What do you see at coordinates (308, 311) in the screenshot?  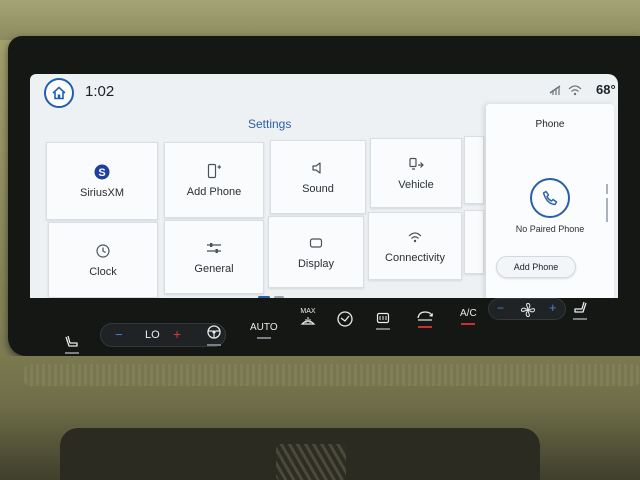 I see `max-label: MAX` at bounding box center [308, 311].